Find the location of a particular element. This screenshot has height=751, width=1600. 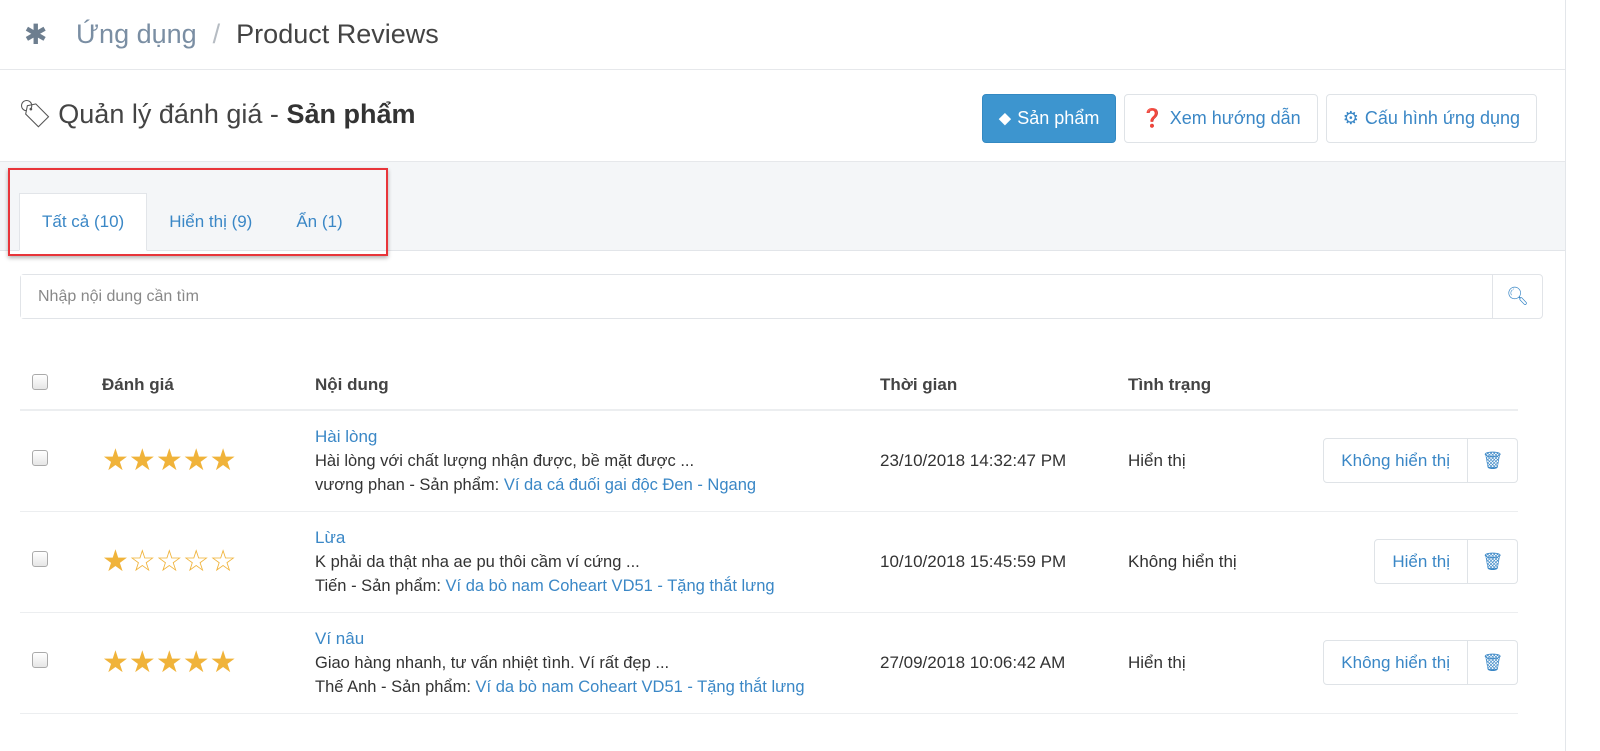

breadcrumb-current: Product Reviews is located at coordinates (337, 34).